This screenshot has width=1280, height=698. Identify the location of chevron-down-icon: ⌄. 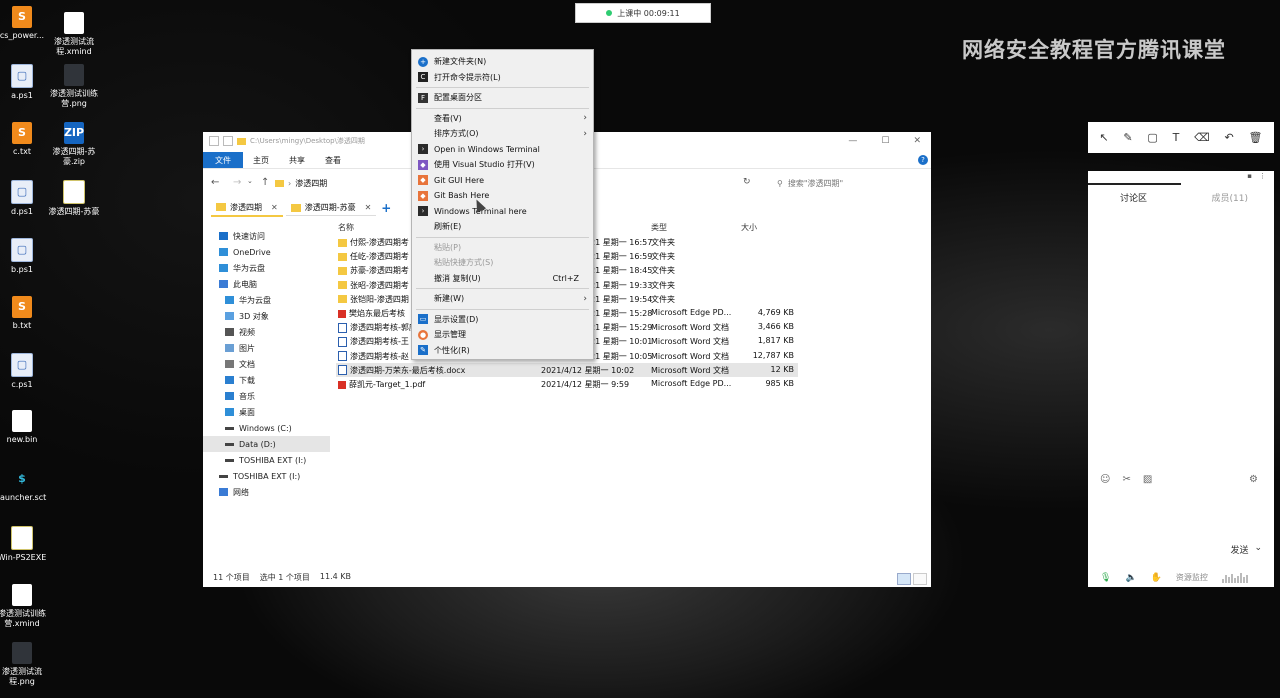
(1258, 549).